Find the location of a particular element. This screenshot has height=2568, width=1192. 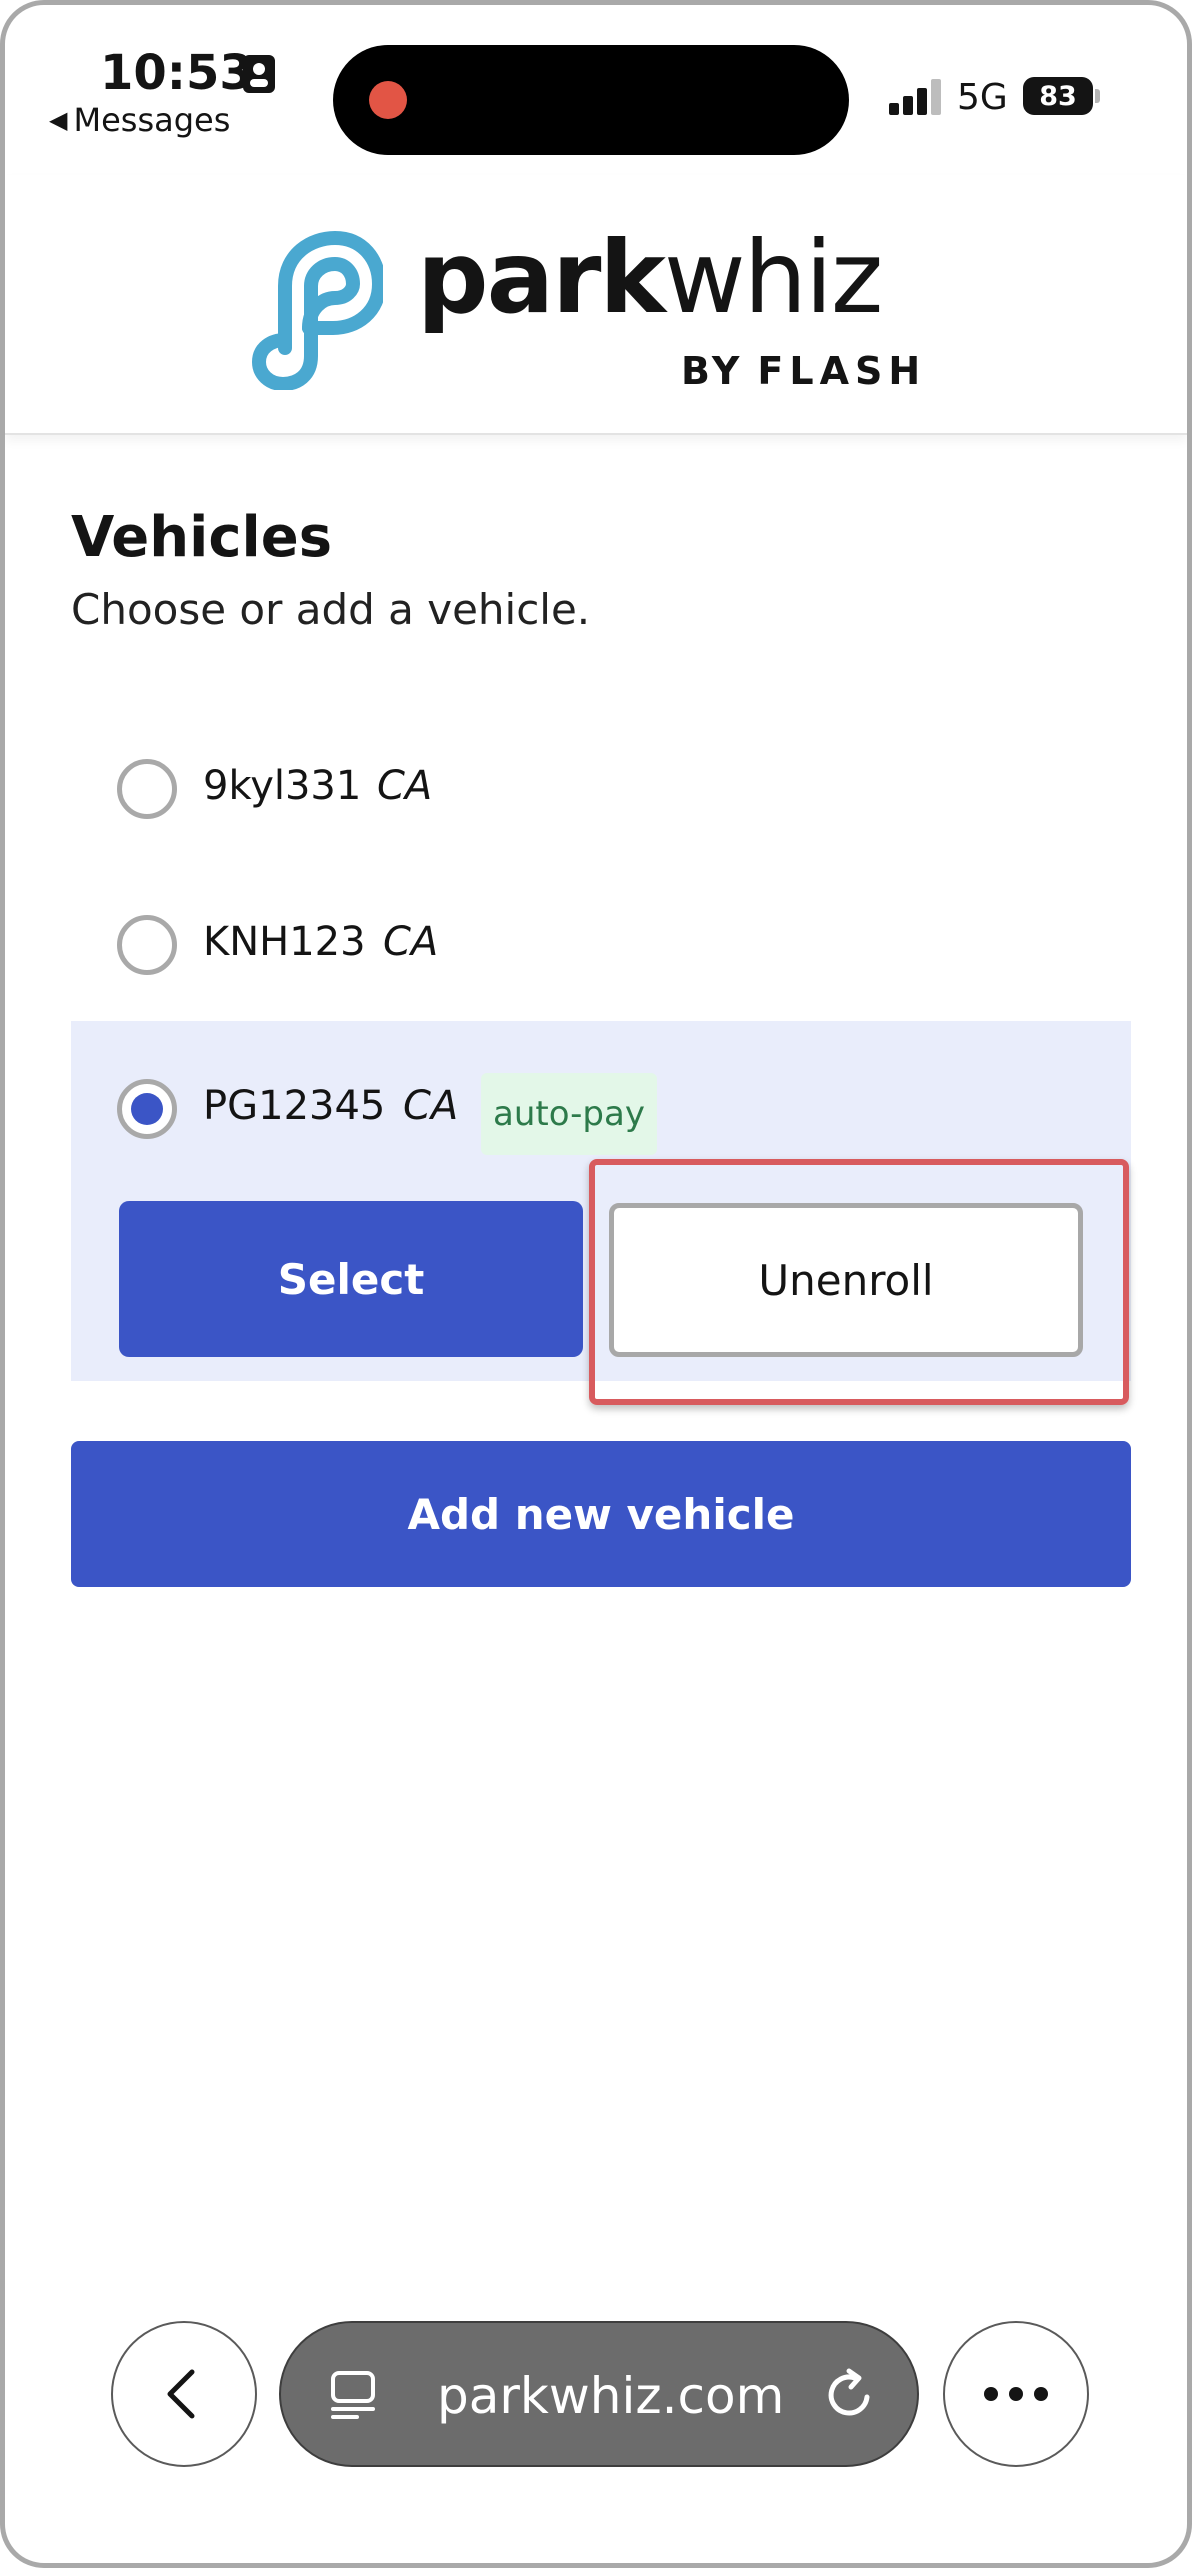

add-new-vehicle-button: Add new vehicle is located at coordinates (601, 1514).